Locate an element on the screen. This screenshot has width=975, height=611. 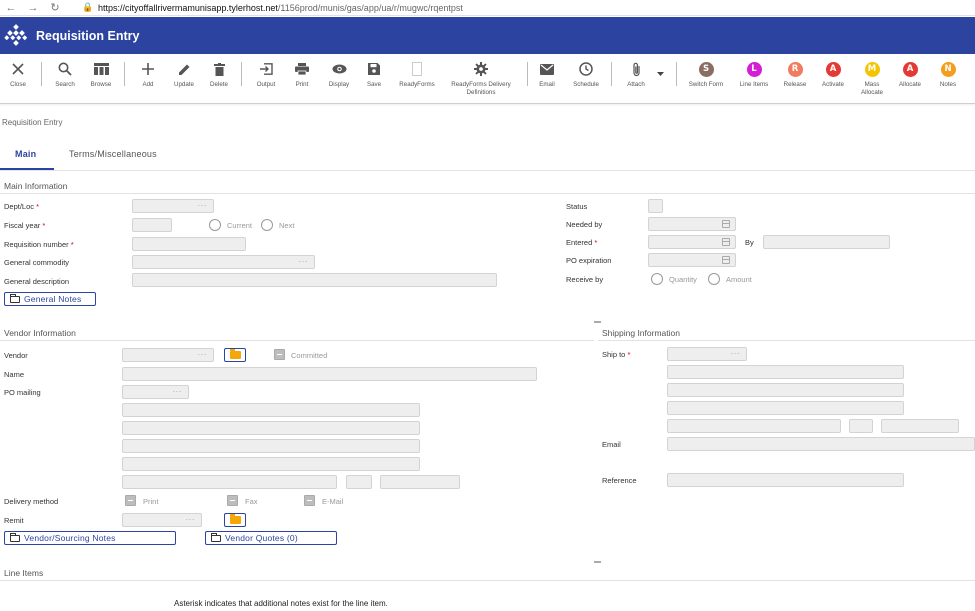
reference-field is located at coordinates (785, 480).